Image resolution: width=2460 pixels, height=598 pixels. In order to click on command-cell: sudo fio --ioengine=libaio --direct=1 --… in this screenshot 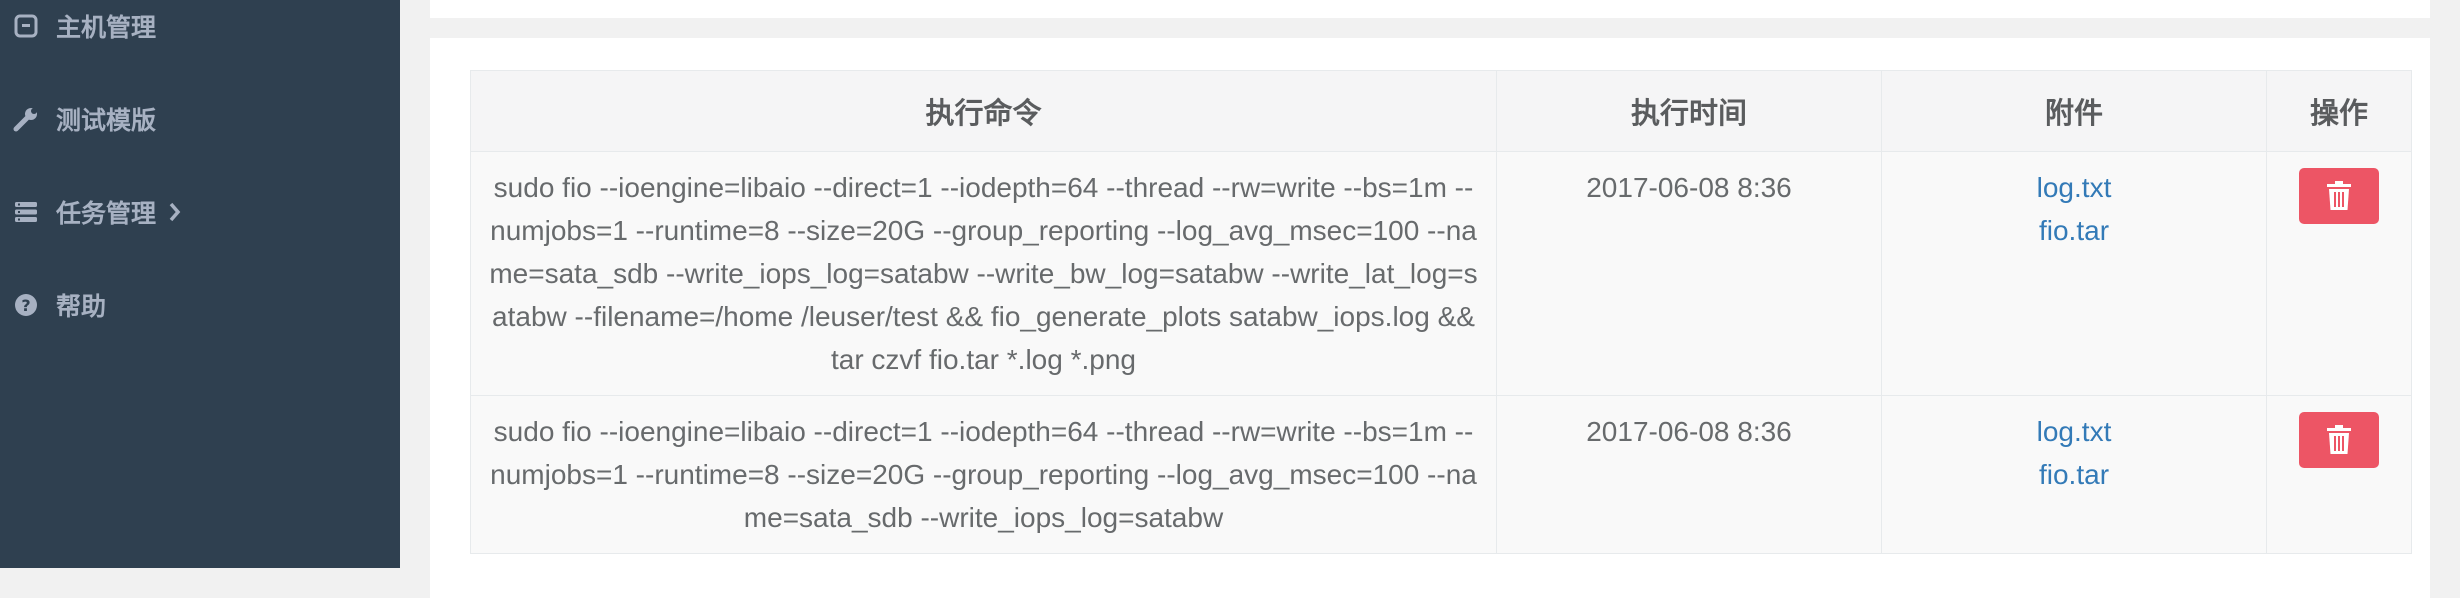, I will do `click(983, 474)`.